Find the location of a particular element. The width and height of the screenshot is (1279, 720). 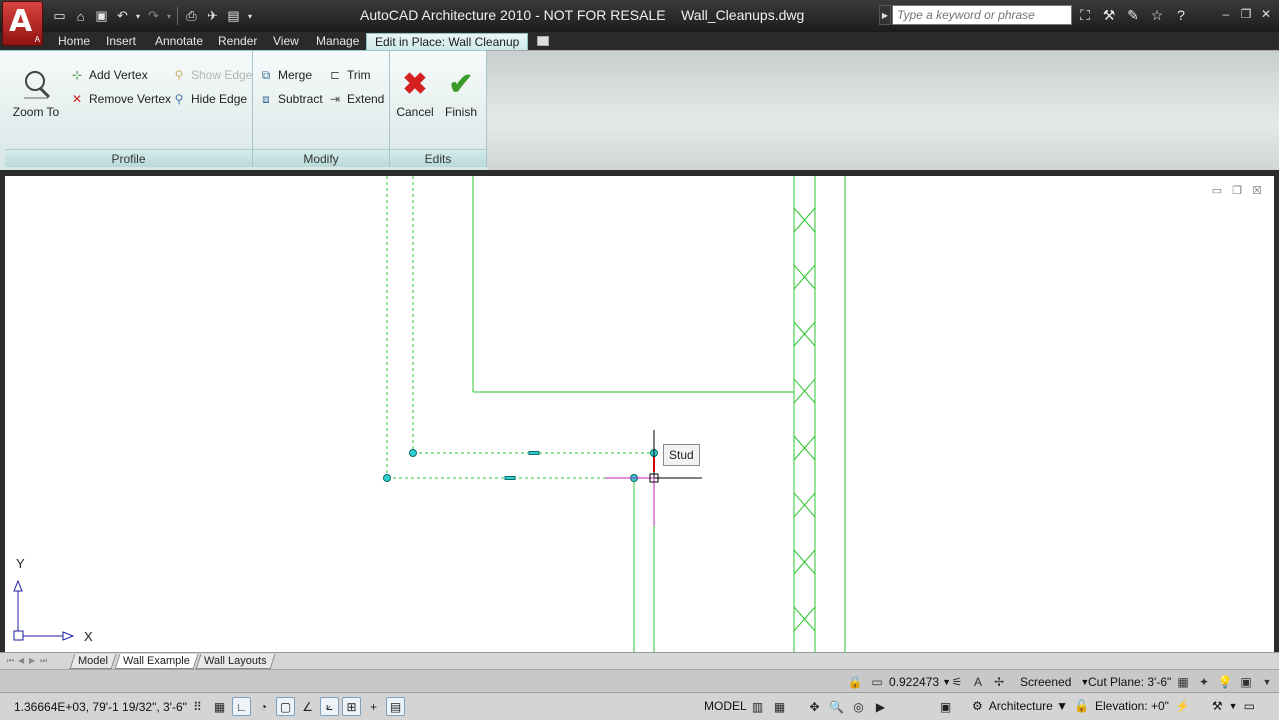

customize-qat-icon: ▾ is located at coordinates (250, 16).